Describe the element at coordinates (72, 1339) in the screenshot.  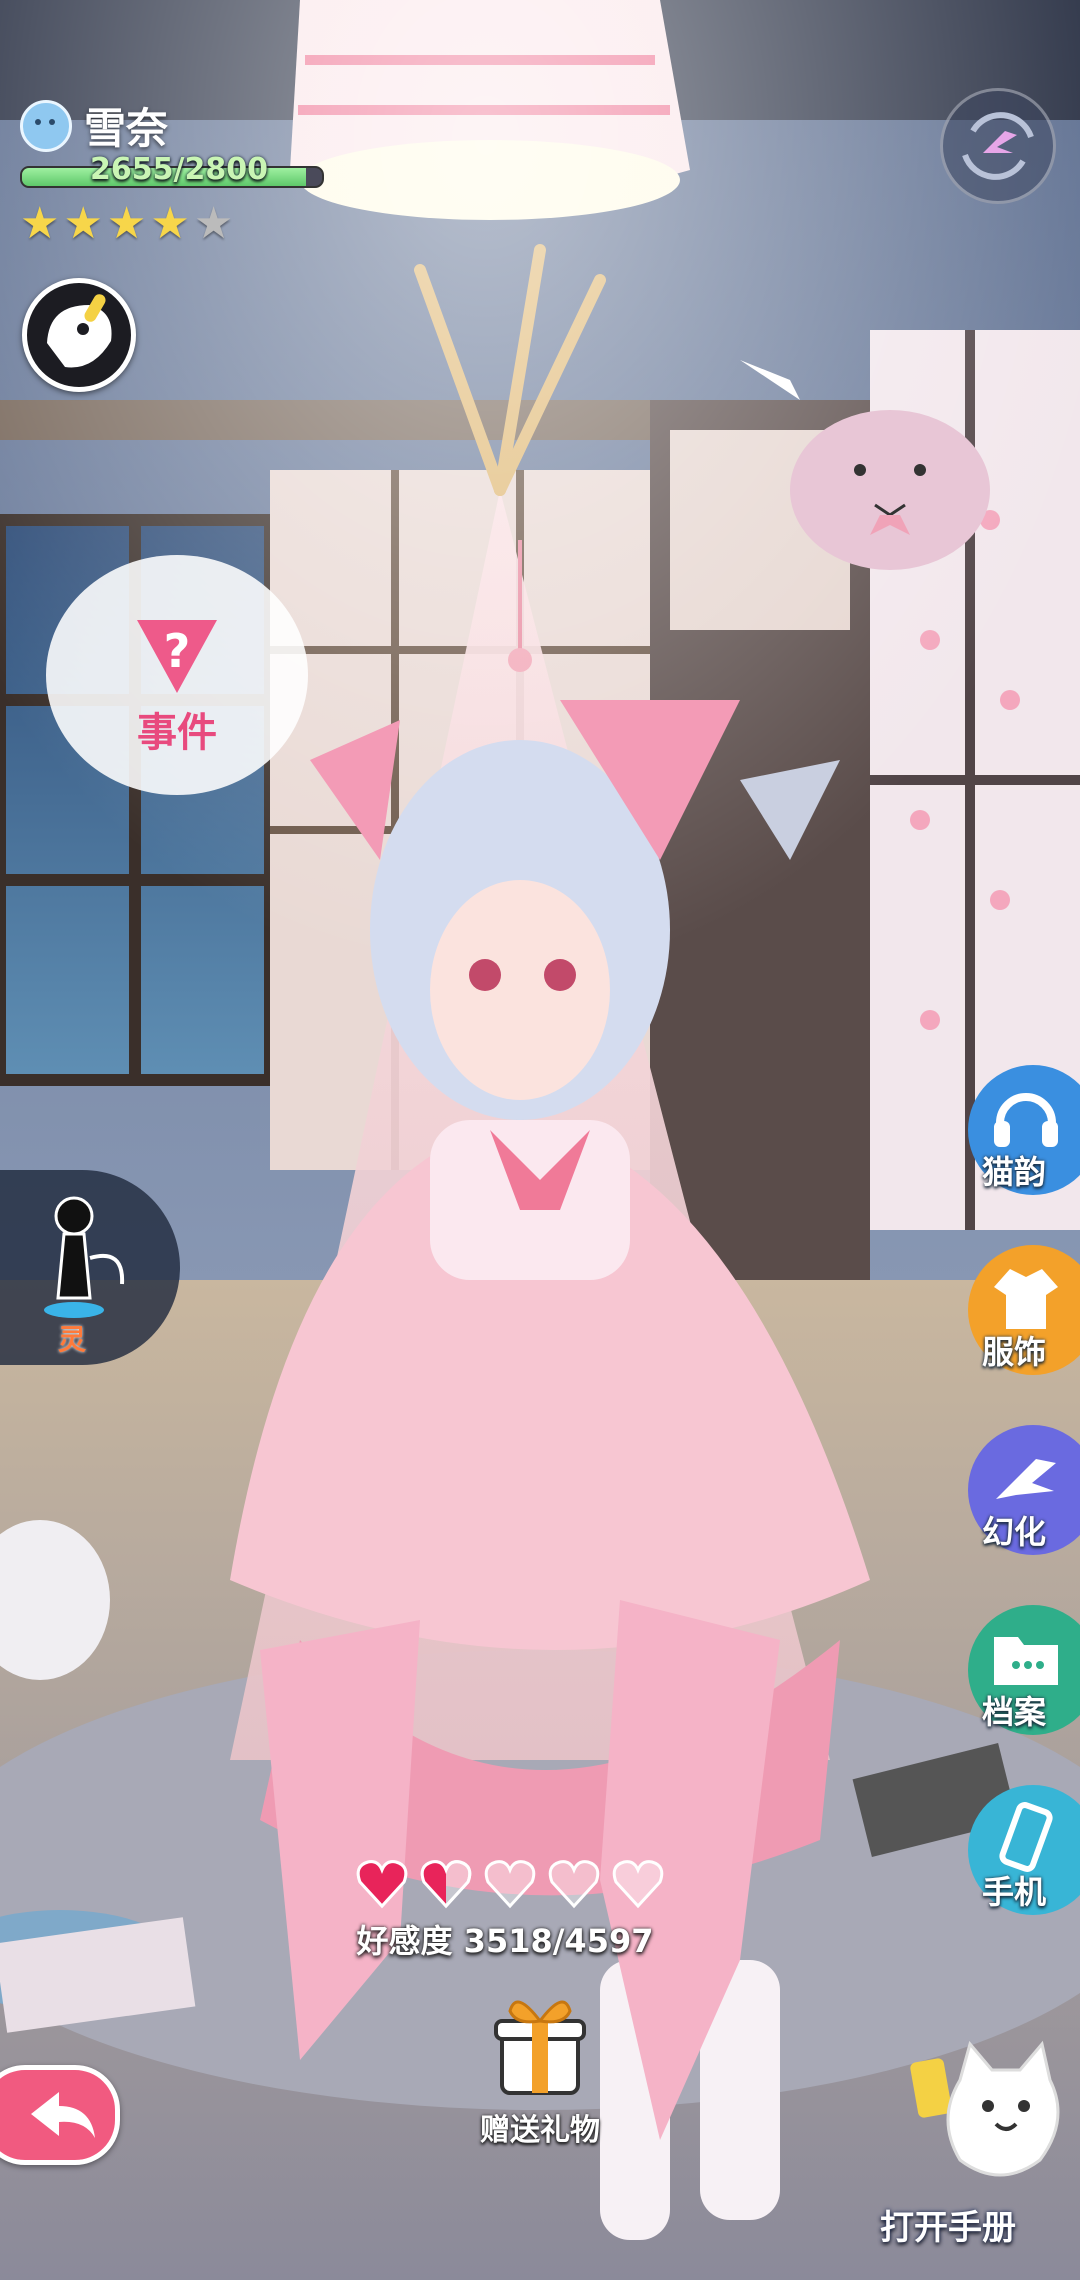
I see `spirit-label: 灵` at that location.